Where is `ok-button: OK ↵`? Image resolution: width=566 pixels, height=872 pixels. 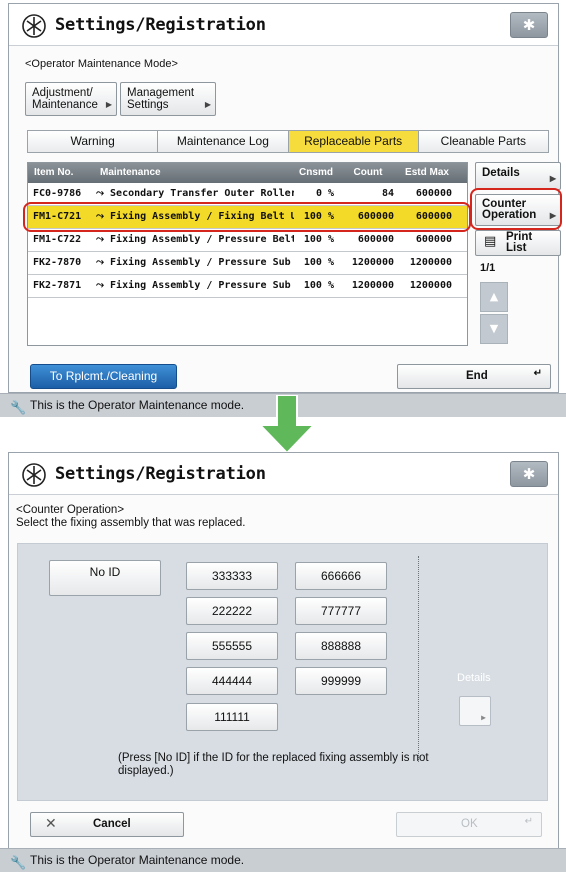
ok-button: OK ↵ is located at coordinates (469, 824).